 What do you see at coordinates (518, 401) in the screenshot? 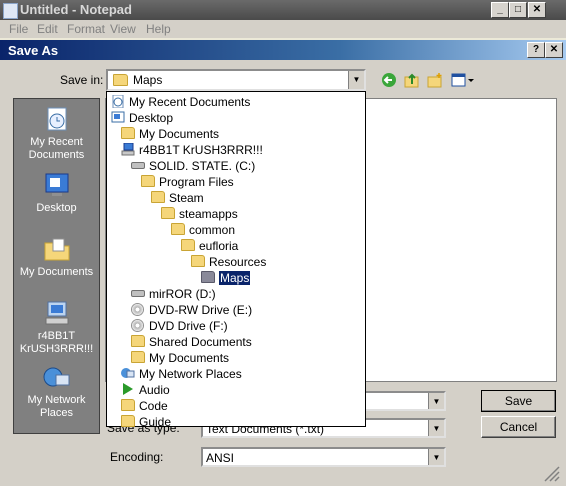
I see `save-button: Save` at bounding box center [518, 401].